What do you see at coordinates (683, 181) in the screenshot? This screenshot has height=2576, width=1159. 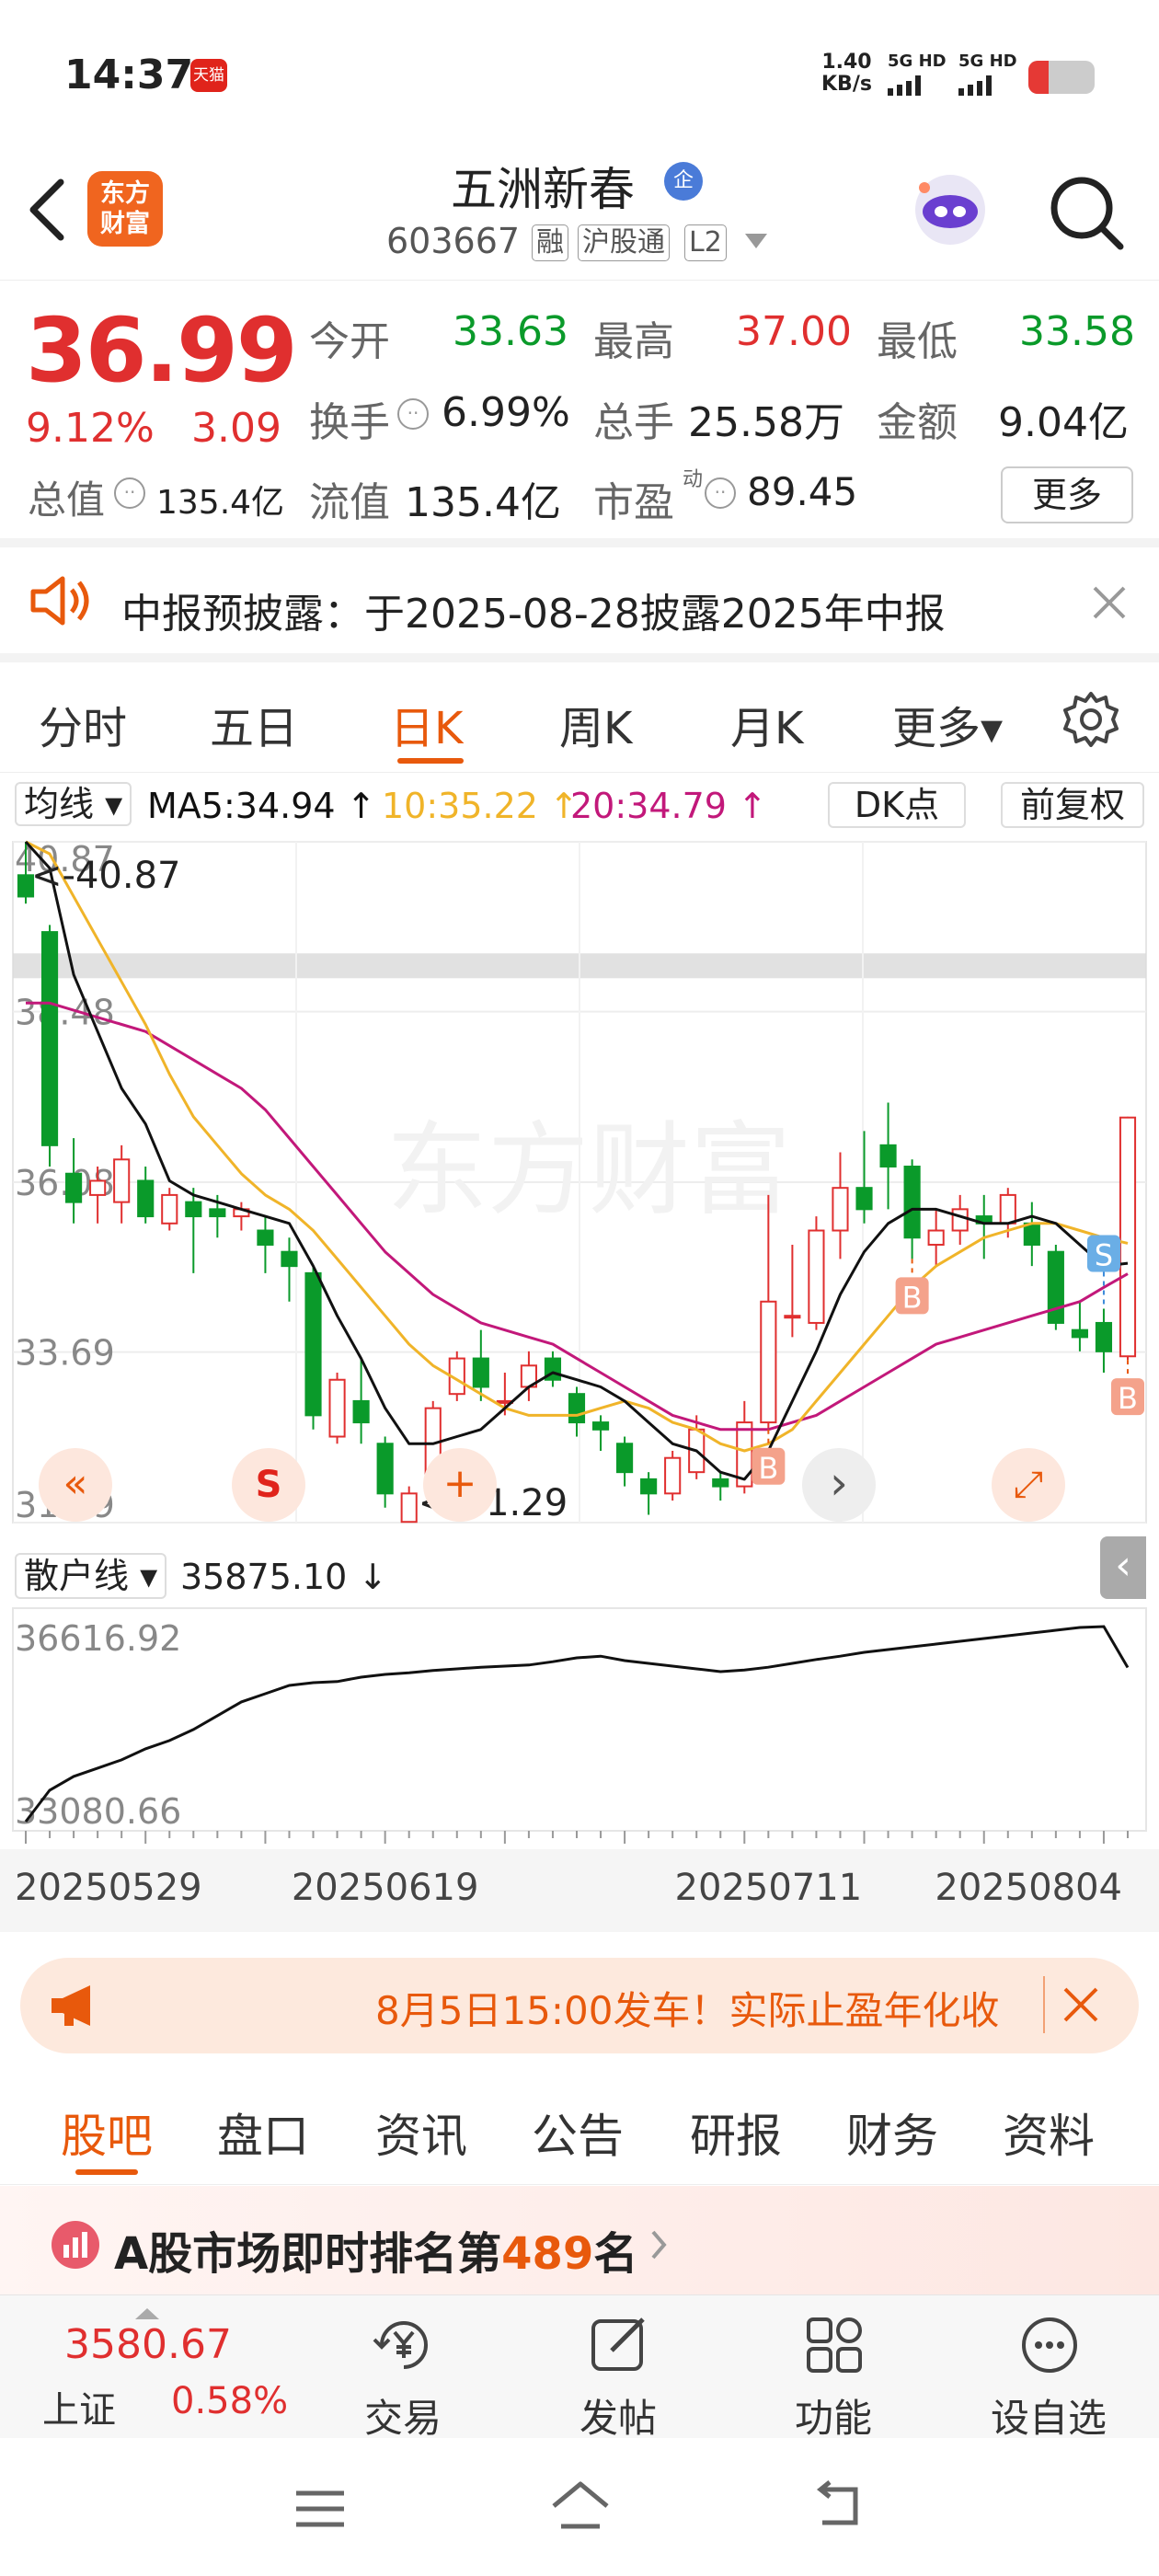 I see `enterprise-badge-icon: 企` at bounding box center [683, 181].